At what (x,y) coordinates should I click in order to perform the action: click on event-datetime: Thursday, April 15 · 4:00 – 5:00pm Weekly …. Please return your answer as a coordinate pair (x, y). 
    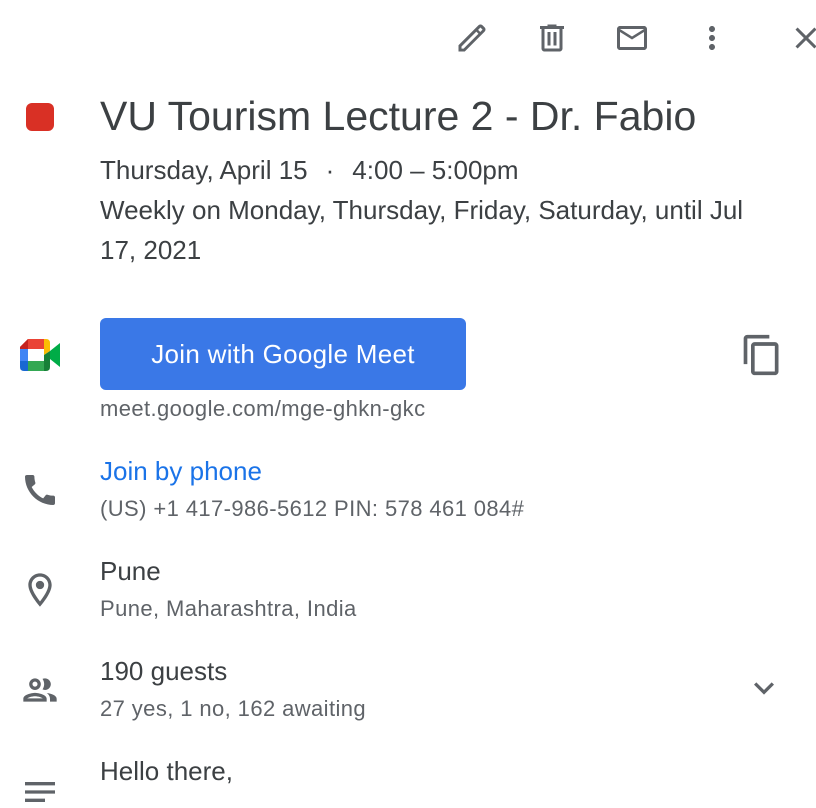
    Looking at the image, I should click on (440, 210).